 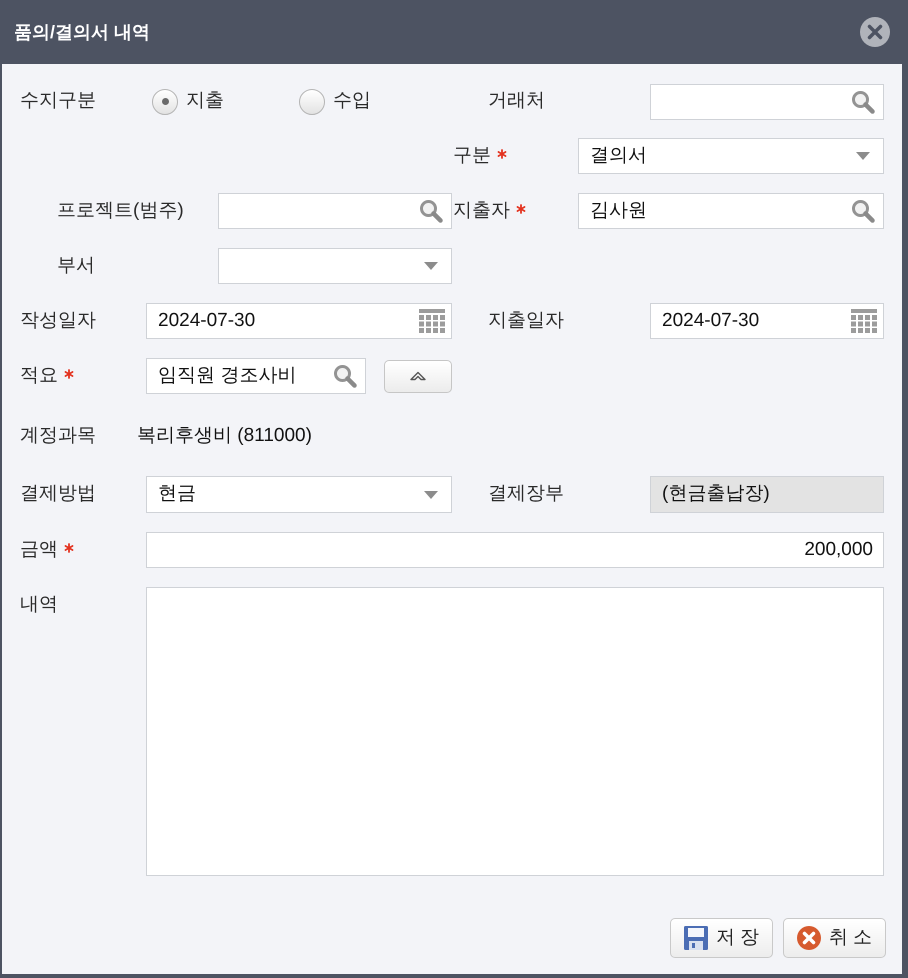 What do you see at coordinates (39, 550) in the screenshot?
I see `field-label: 금액` at bounding box center [39, 550].